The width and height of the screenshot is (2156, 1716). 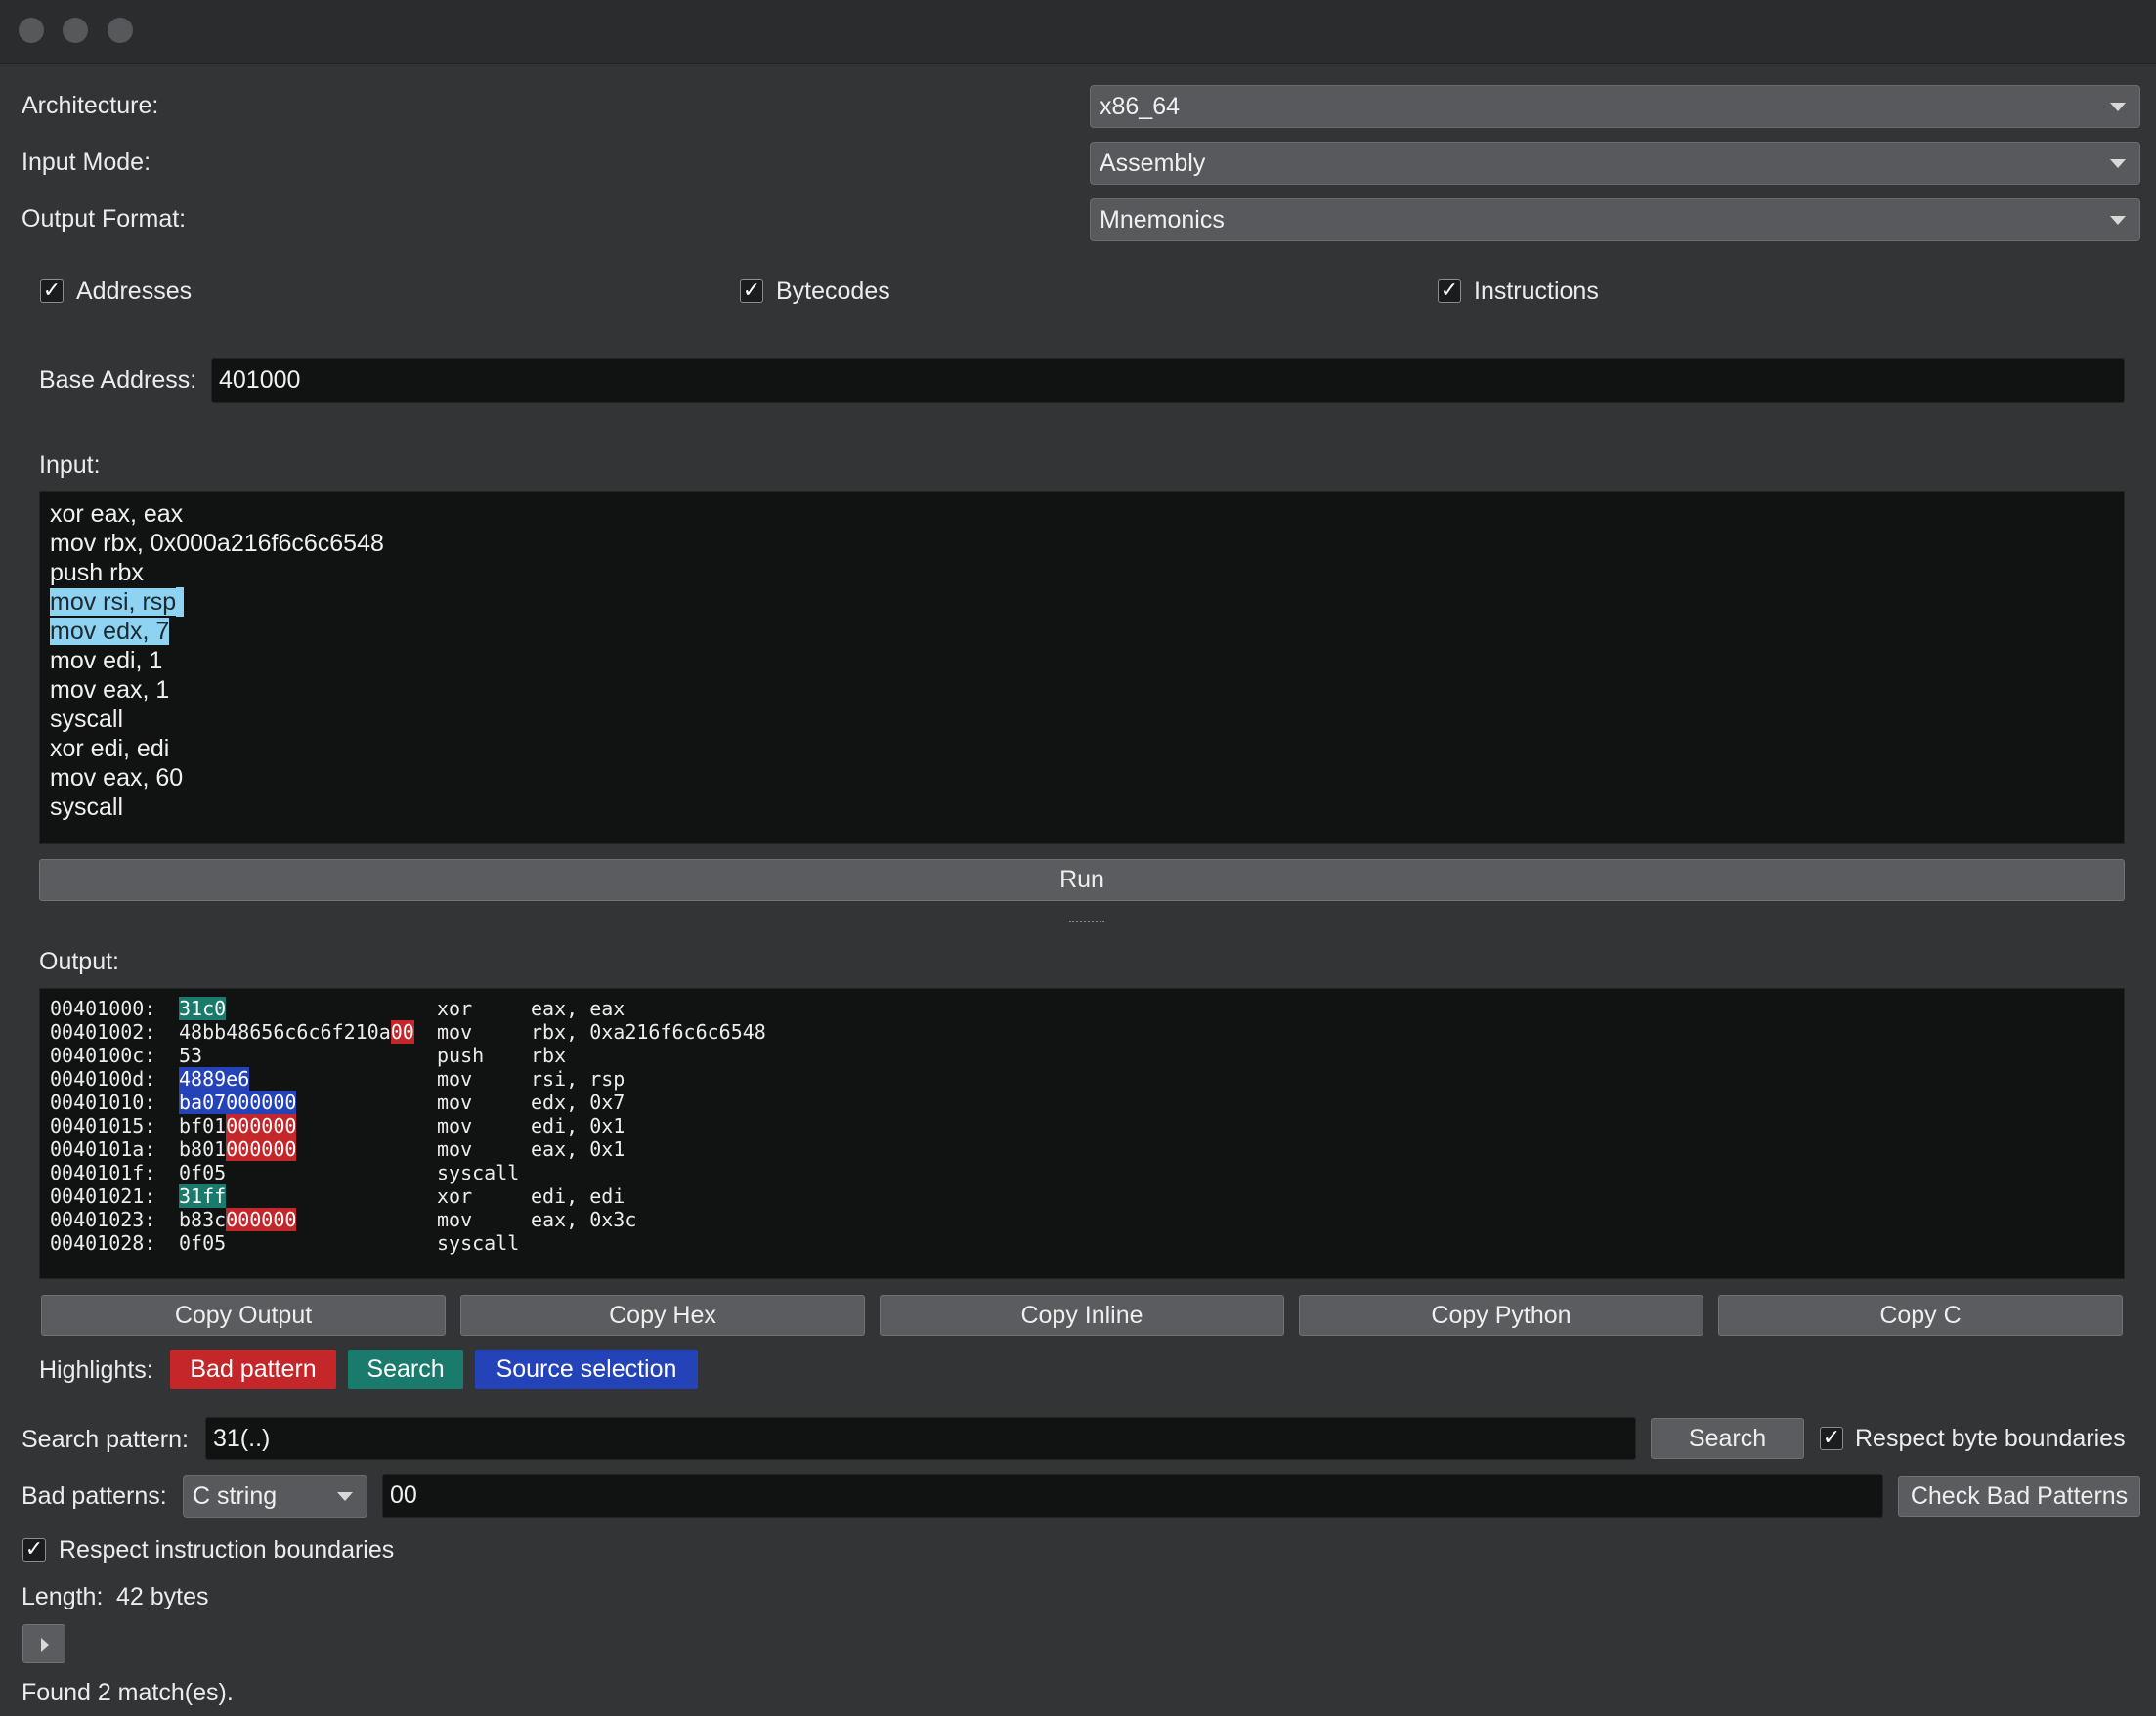 What do you see at coordinates (2019, 1497) in the screenshot?
I see `check-bad-patterns-button: Check Bad Patterns` at bounding box center [2019, 1497].